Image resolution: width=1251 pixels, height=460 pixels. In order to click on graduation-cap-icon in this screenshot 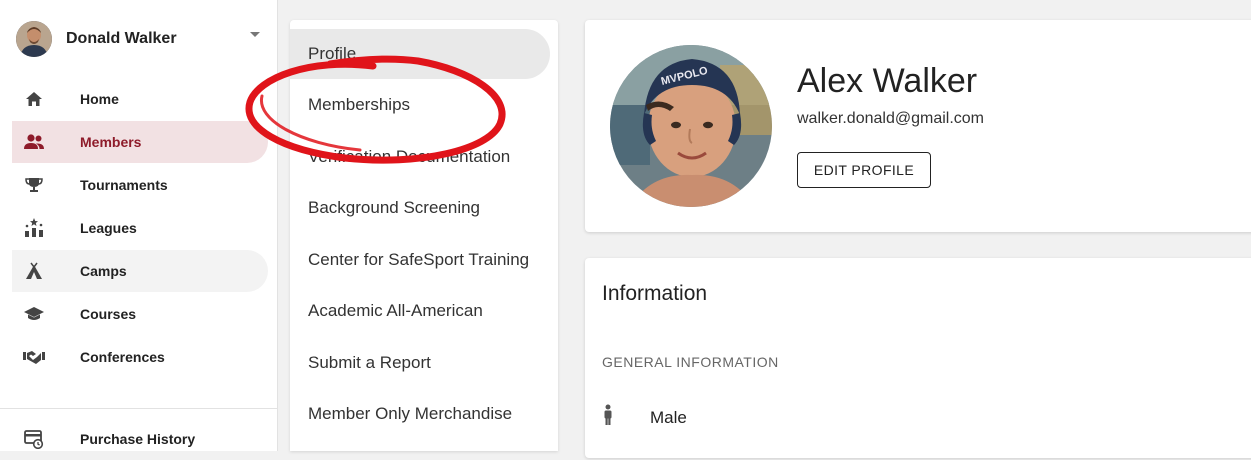, I will do `click(34, 314)`.